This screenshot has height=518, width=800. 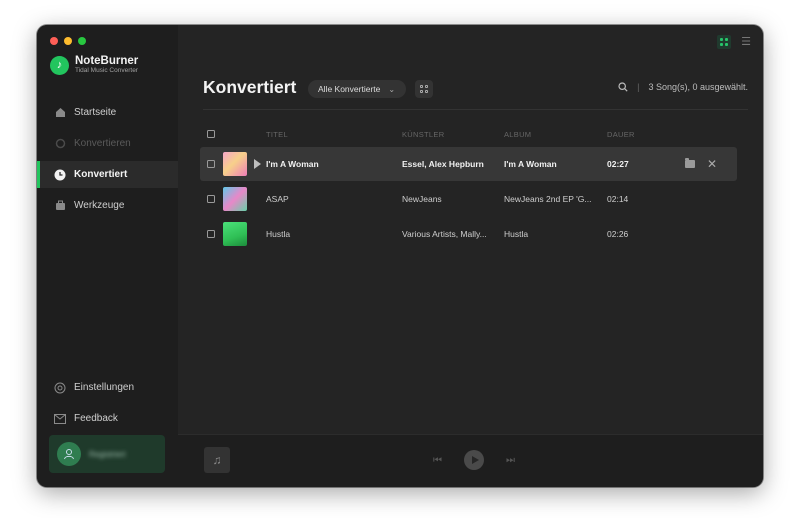 I want to click on row-album: I'm A Woman, so click(x=530, y=164).